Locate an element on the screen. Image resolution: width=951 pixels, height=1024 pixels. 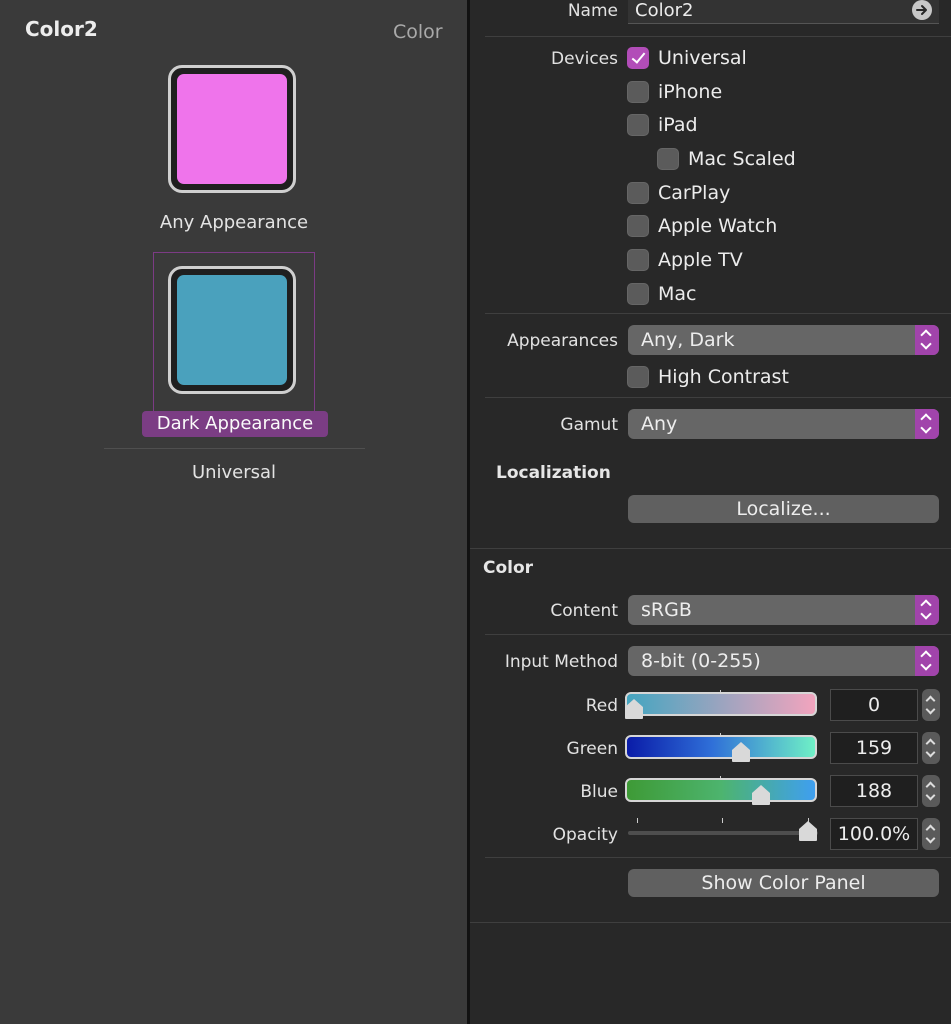
green-slider-track is located at coordinates (721, 747).